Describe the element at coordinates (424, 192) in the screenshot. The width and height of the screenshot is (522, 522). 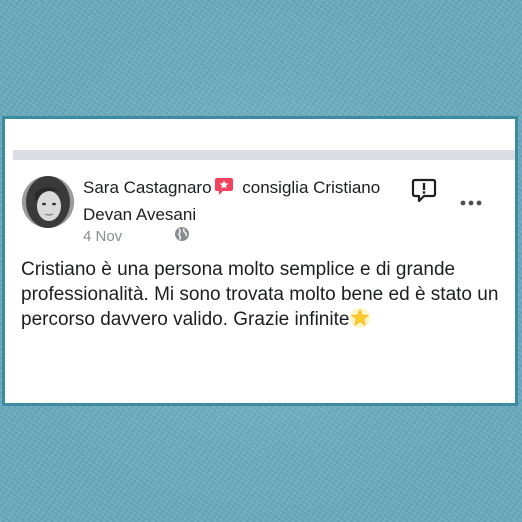
I see `report-flag-icon` at that location.